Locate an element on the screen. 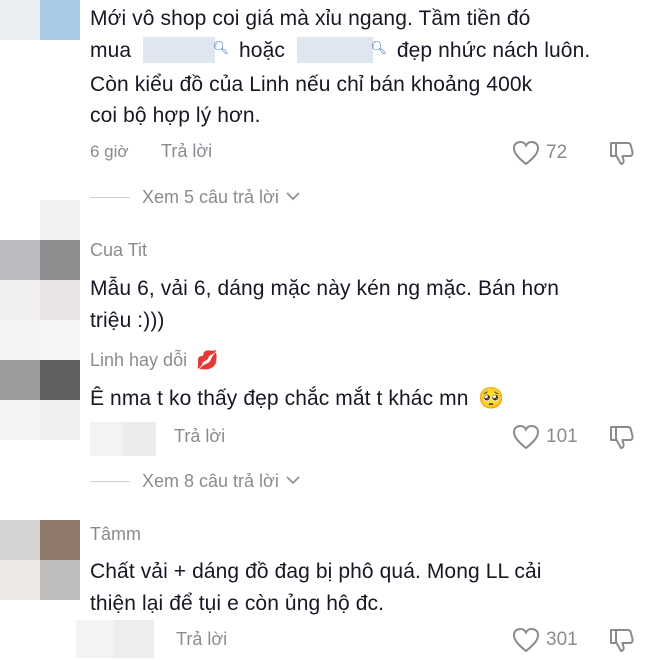 The image size is (660, 660). like-count: 101 is located at coordinates (562, 436).